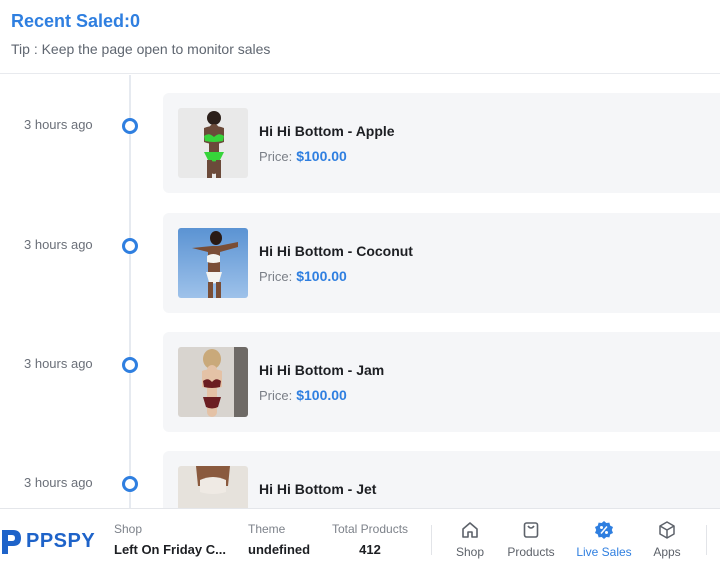 Image resolution: width=720 pixels, height=568 pixels. I want to click on ppspy-logo-icon, so click(11, 542).